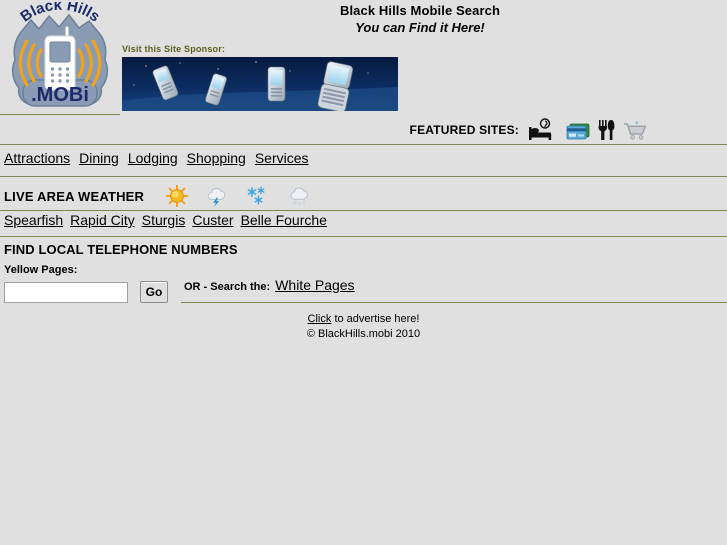 This screenshot has width=727, height=545. I want to click on nav-item-dining: Dining, so click(99, 158).